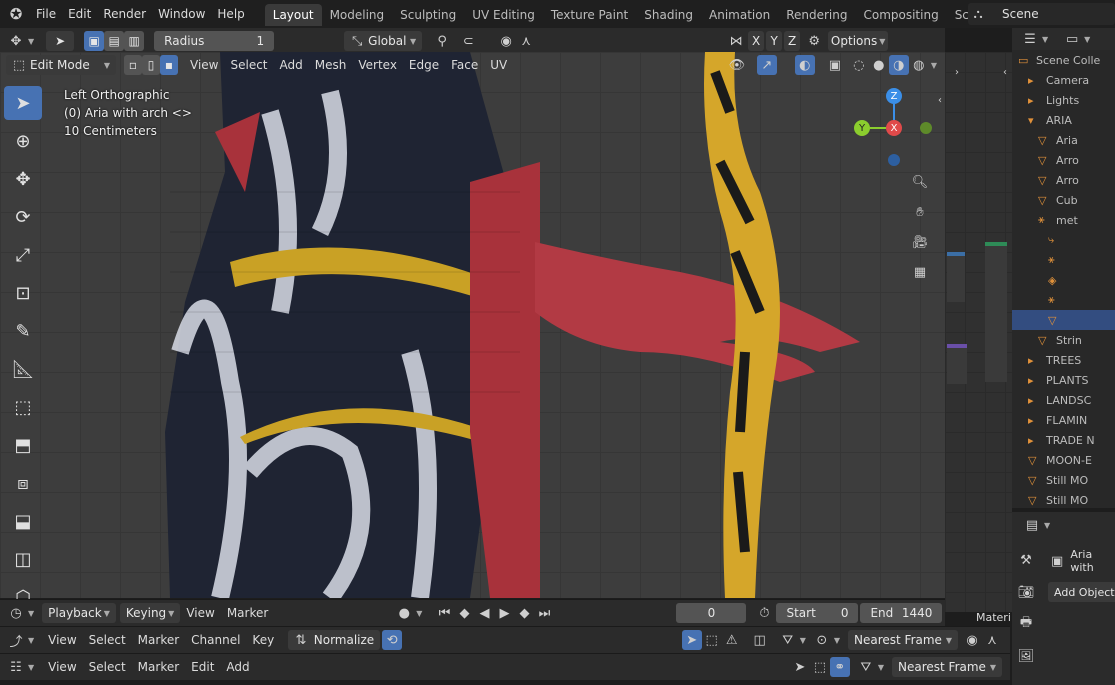 Image resolution: width=1115 pixels, height=685 pixels. Describe the element at coordinates (23, 179) in the screenshot. I see `move-tool-icon: ✥` at that location.